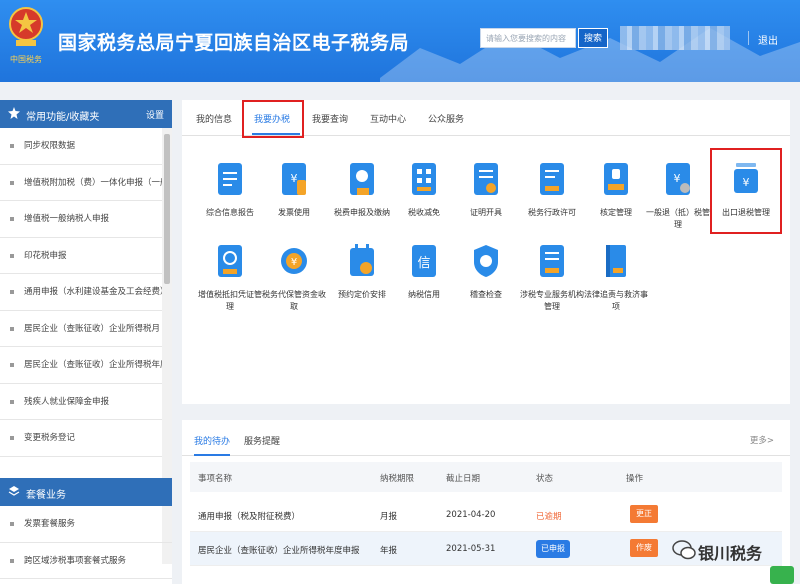 The width and height of the screenshot is (800, 584). What do you see at coordinates (423, 263) in the screenshot?
I see `svg-text: 信` at bounding box center [423, 263].